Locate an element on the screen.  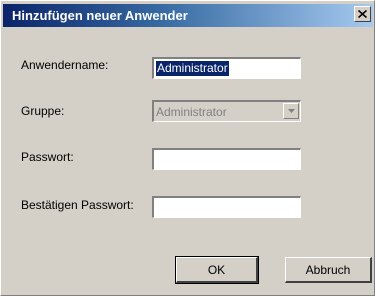
username-field: Administrator is located at coordinates (226, 68).